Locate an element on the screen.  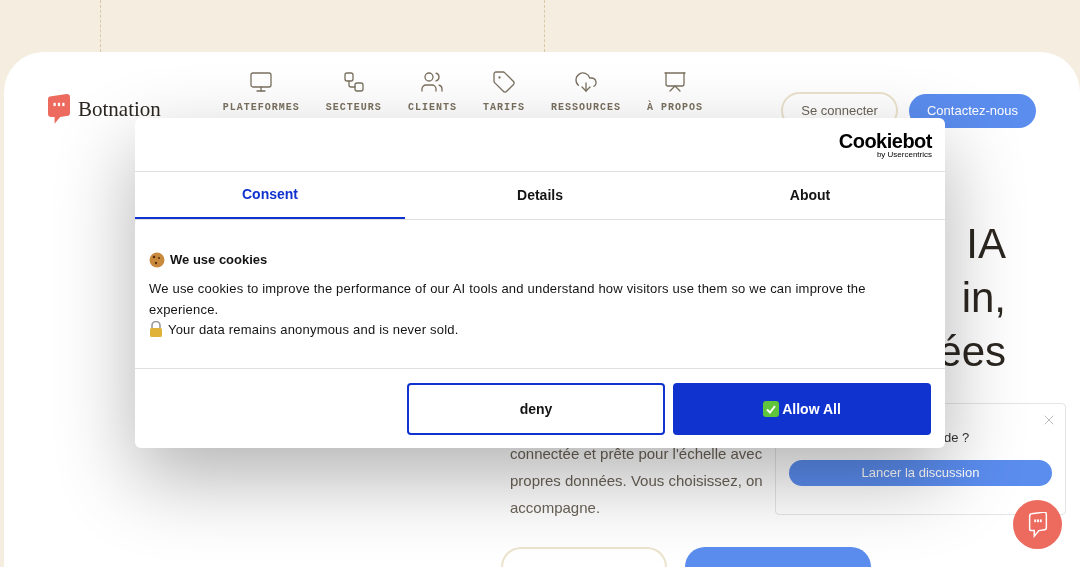
lock-icon is located at coordinates (156, 329).